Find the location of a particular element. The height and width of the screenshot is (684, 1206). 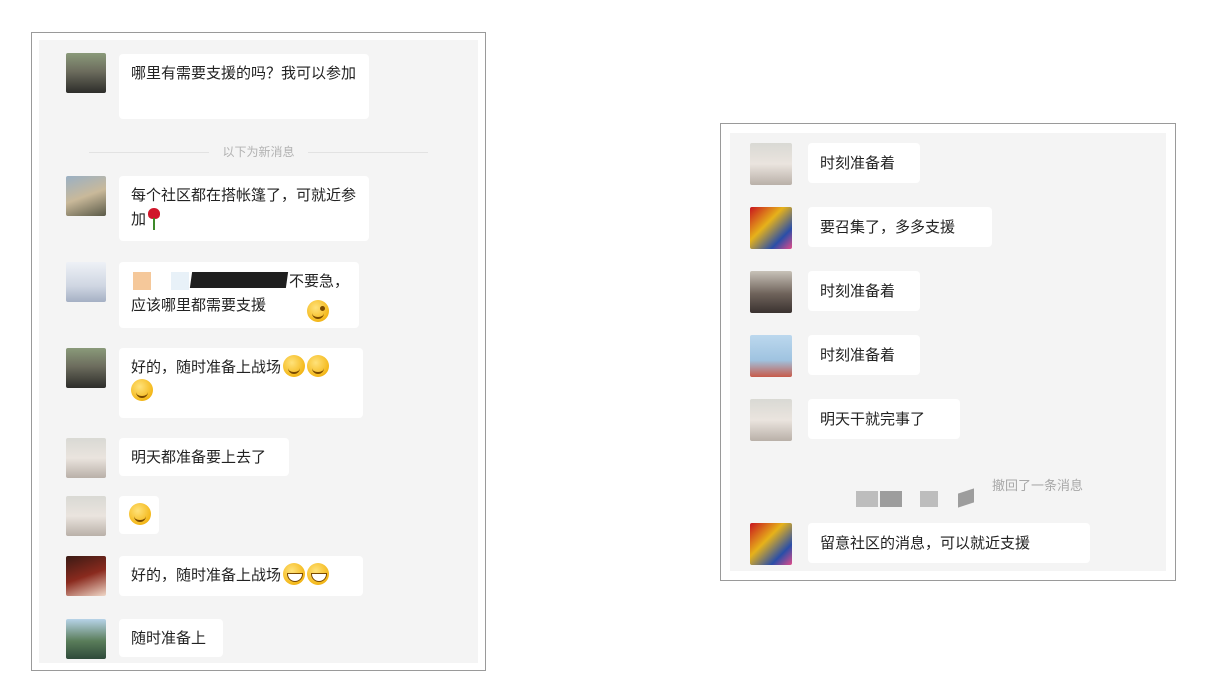

message-bubble: 明天干就完事了 is located at coordinates (884, 419).